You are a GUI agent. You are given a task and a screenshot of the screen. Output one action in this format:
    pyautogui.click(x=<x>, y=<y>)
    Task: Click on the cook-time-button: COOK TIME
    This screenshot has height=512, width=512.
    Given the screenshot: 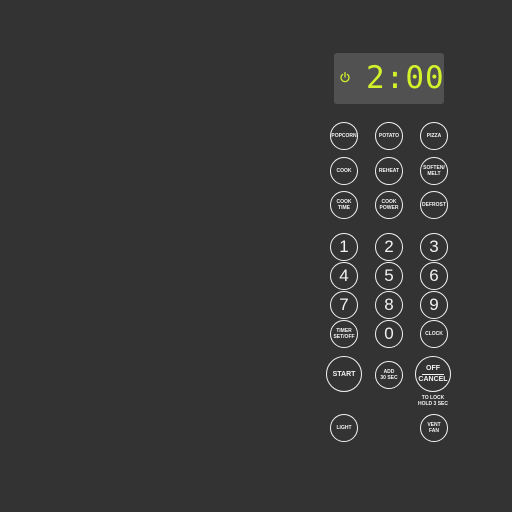 What is the action you would take?
    pyautogui.click(x=344, y=205)
    